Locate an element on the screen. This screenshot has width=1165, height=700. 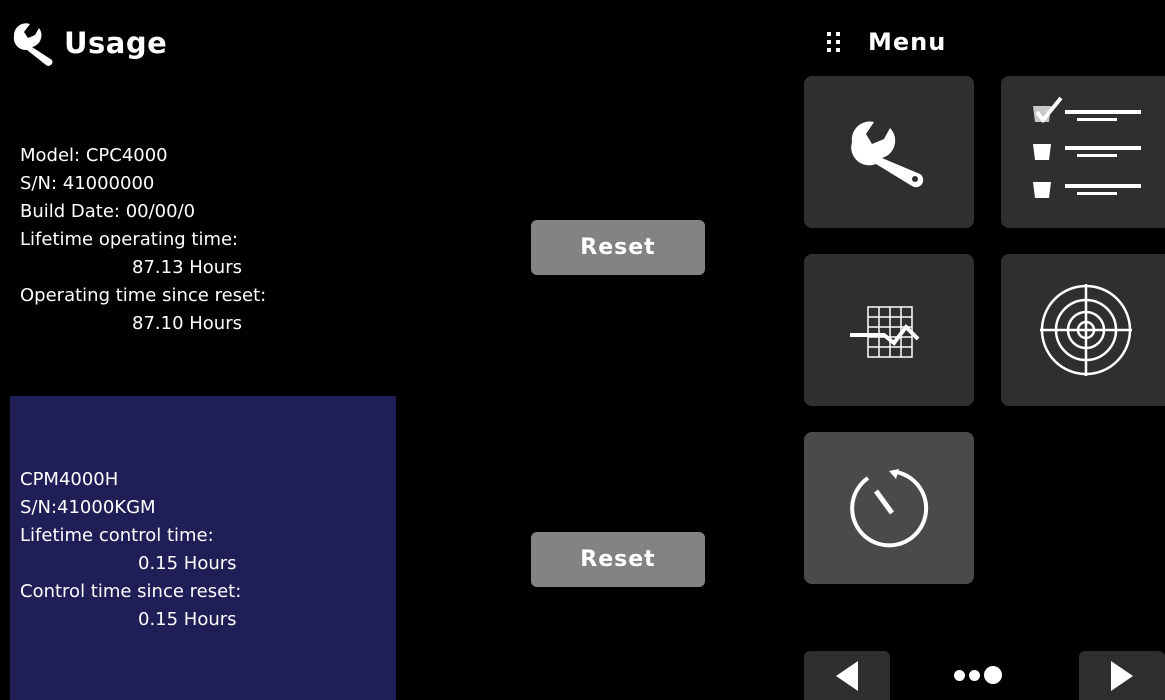
trend-chart-tile is located at coordinates (889, 330).